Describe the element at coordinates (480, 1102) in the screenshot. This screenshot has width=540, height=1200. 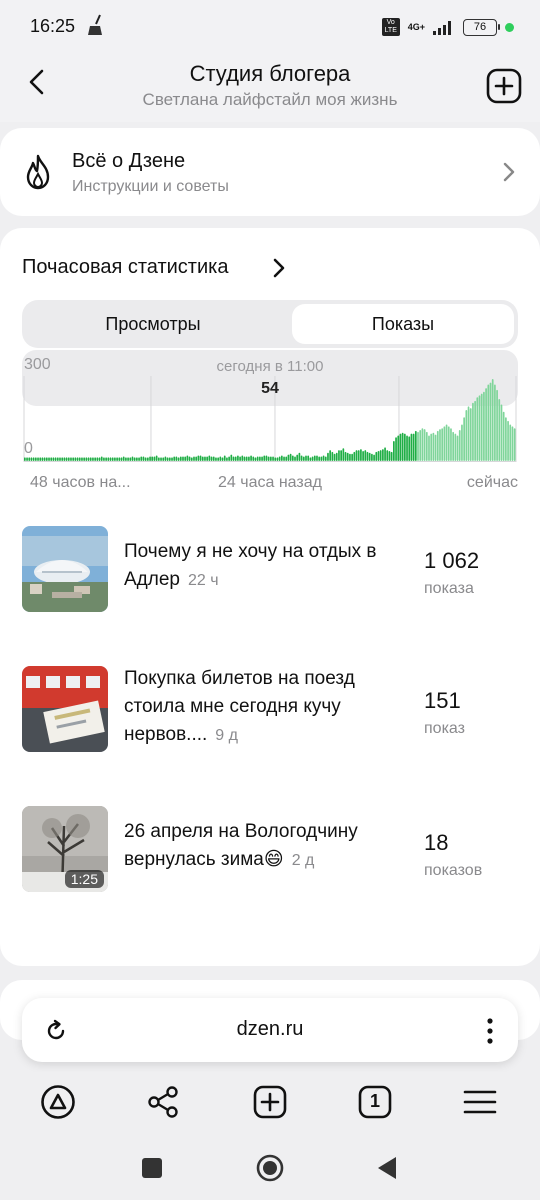
I see `hamburger-menu-icon` at that location.